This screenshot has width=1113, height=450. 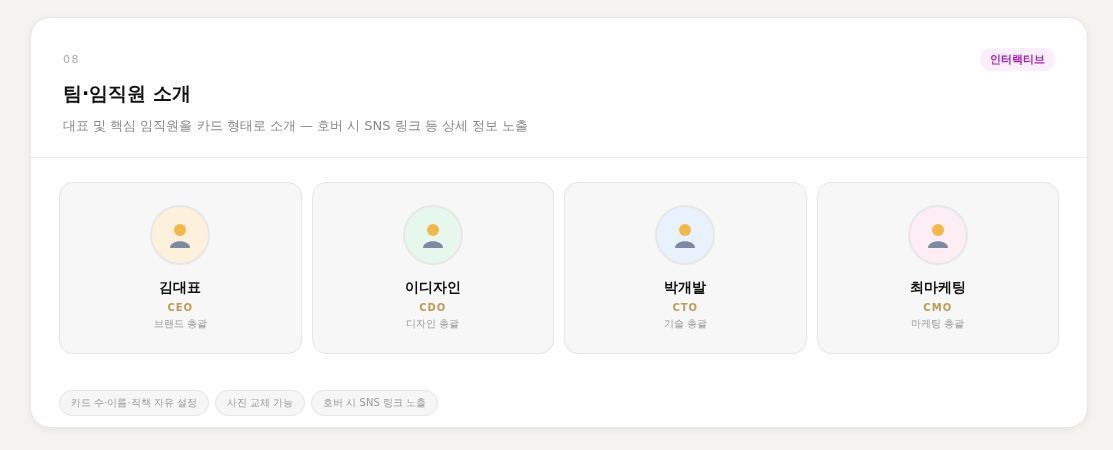 I want to click on member-duty: 디자인 총괄, so click(x=433, y=324).